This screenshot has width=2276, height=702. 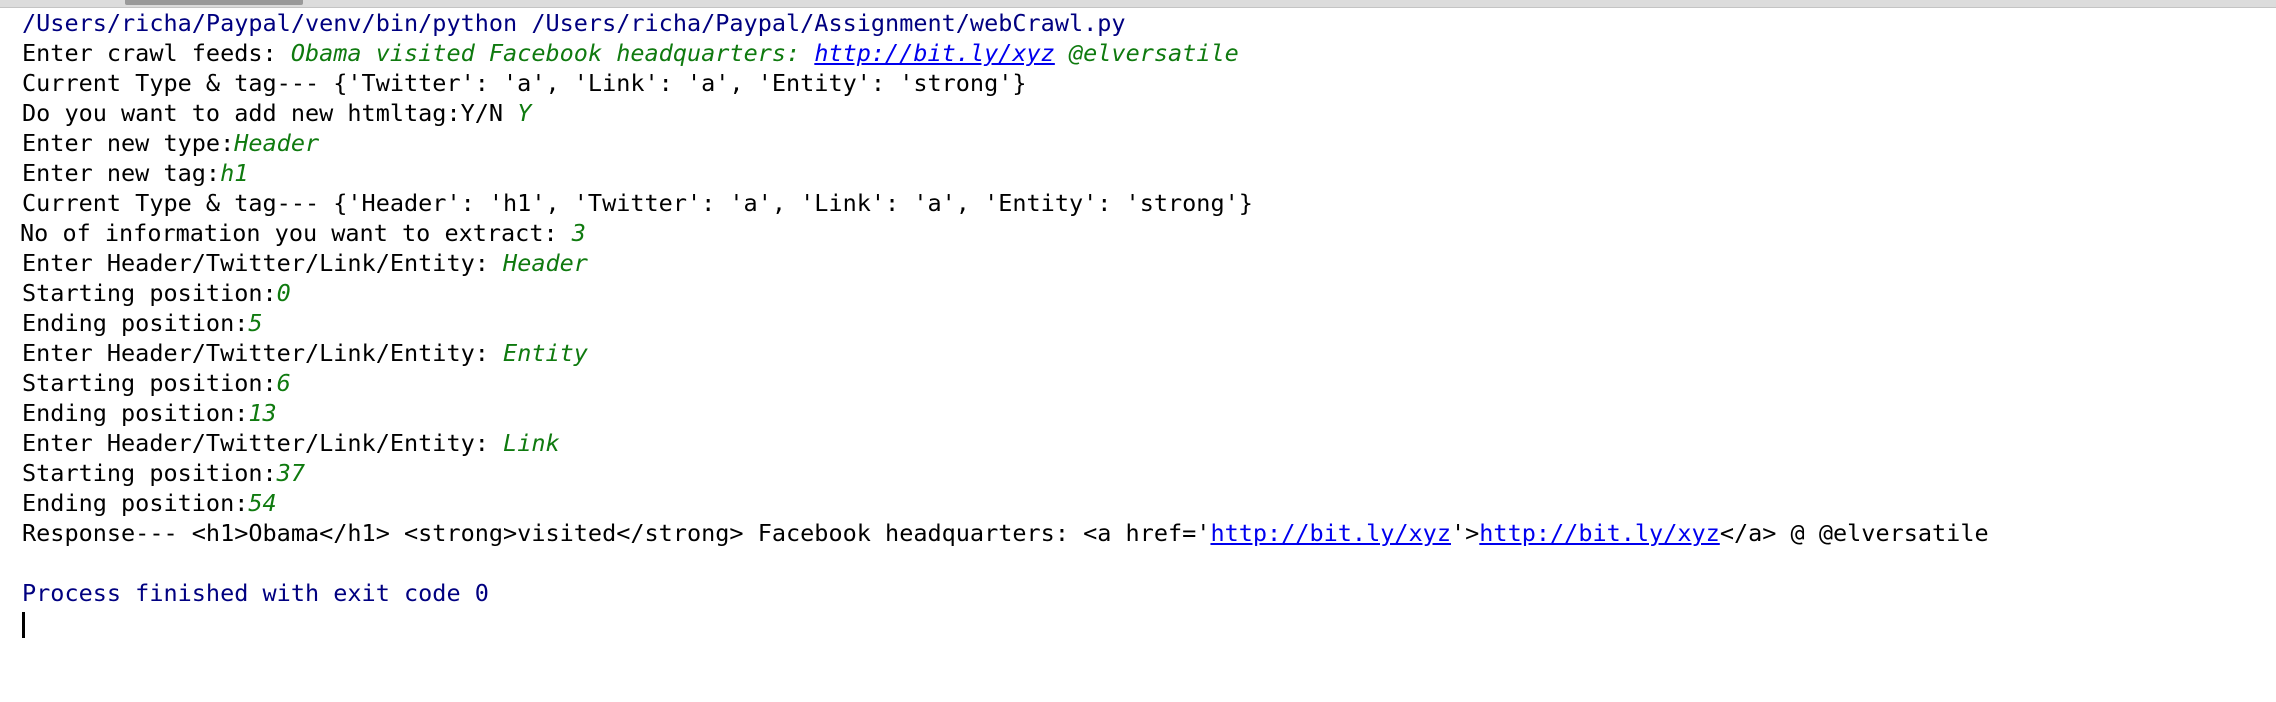 What do you see at coordinates (128, 143) in the screenshot?
I see `new-type-prompt: Enter new type:` at bounding box center [128, 143].